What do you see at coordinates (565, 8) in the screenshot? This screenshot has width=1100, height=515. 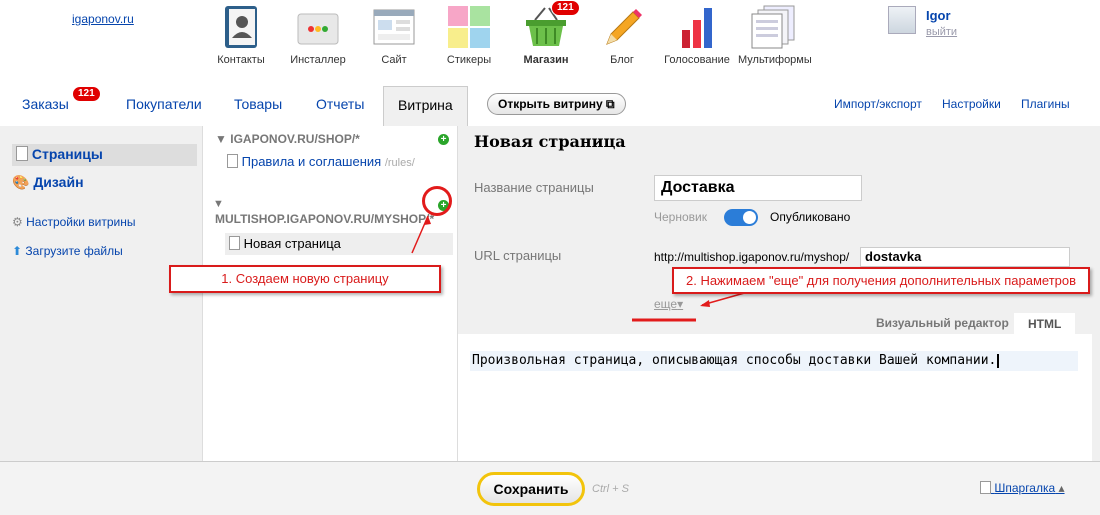 I see `shop-badge: 121` at bounding box center [565, 8].